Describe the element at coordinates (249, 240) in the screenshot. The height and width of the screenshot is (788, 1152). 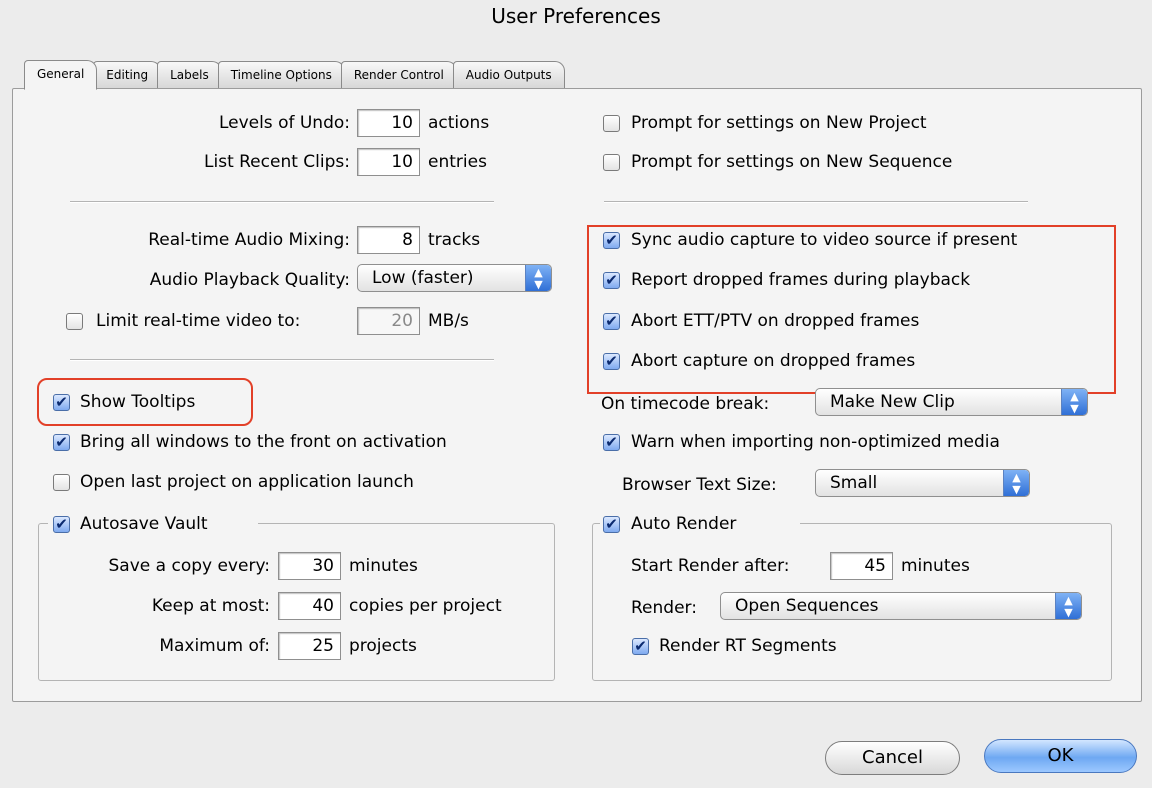
I see `audio-mixing-label: Real-time Audio Mixing:` at that location.